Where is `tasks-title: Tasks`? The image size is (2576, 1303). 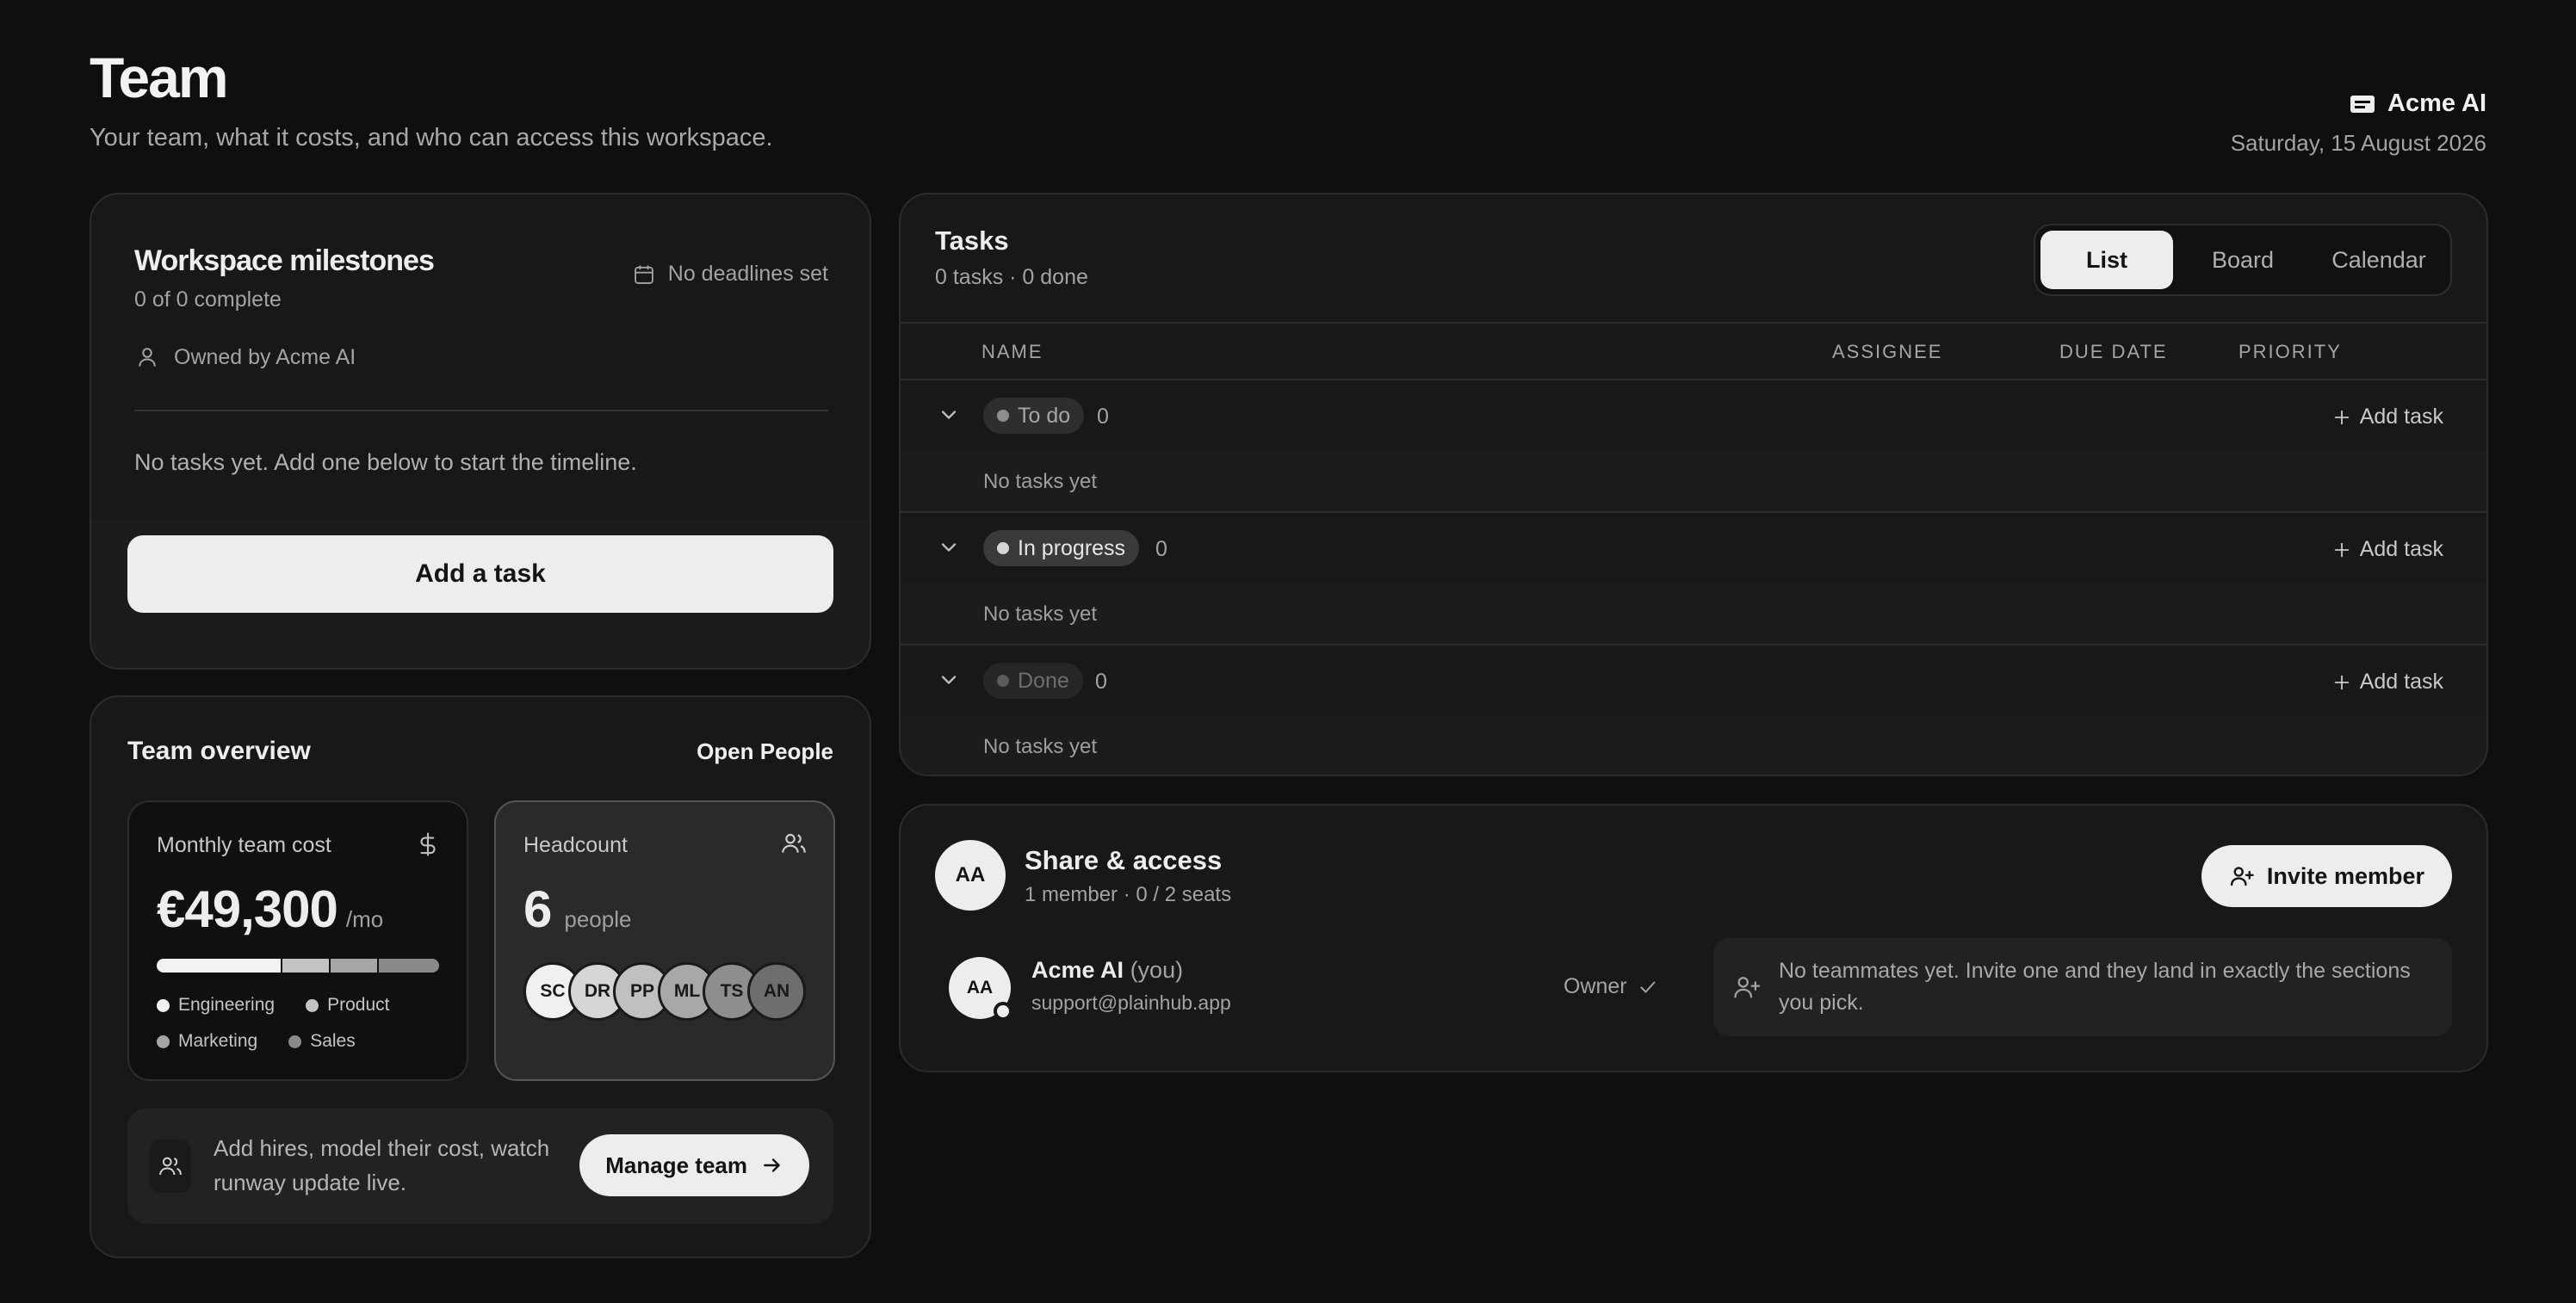 tasks-title: Tasks is located at coordinates (972, 240).